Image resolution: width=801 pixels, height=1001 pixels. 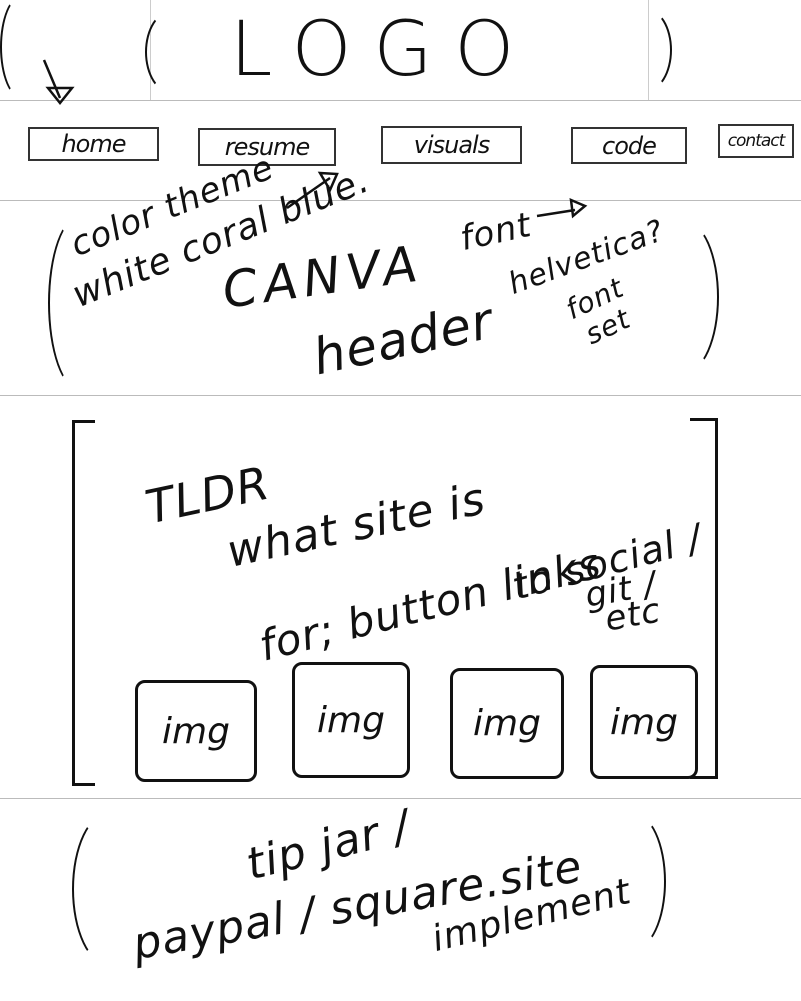 I want to click on arrow-down-icon, so click(x=58, y=82).